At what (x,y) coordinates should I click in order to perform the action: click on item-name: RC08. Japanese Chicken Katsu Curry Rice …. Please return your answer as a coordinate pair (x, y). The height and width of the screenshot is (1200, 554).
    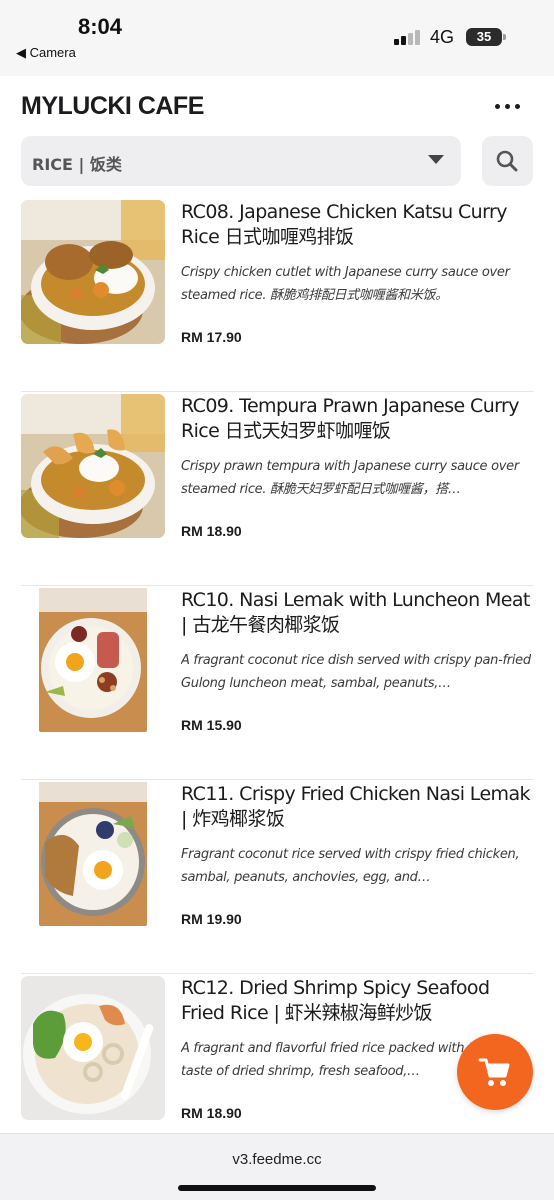
    Looking at the image, I should click on (344, 224).